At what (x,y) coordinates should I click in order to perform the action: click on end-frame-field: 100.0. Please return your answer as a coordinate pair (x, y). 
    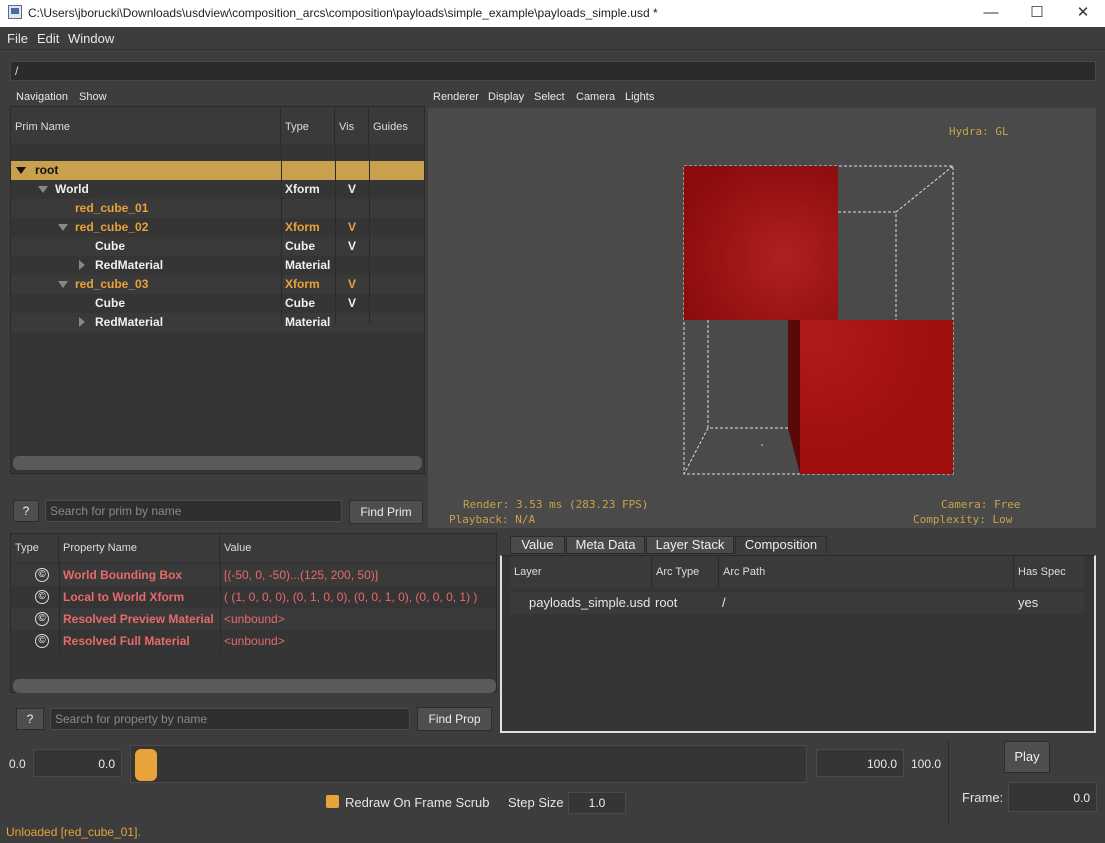
    Looking at the image, I should click on (860, 763).